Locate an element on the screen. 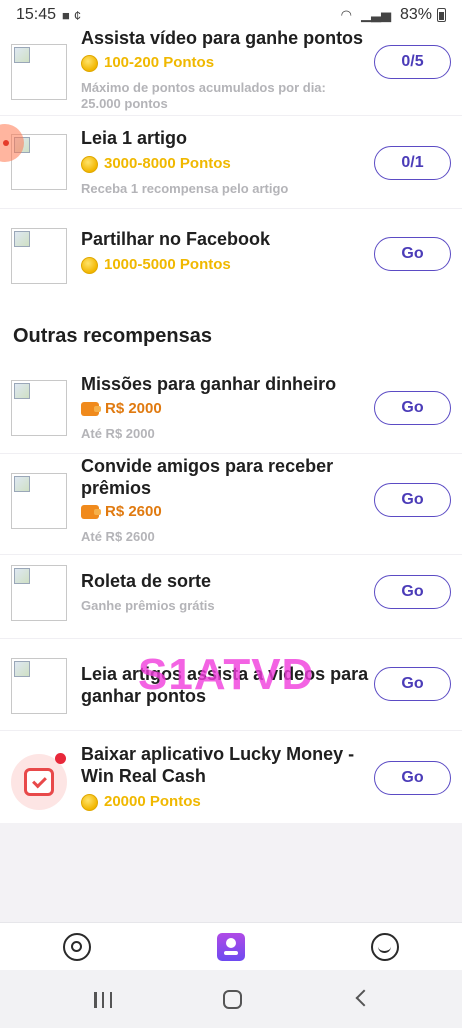 Image resolution: width=462 pixels, height=1028 pixels. task-reward: 100-200 Pontos is located at coordinates (147, 63).